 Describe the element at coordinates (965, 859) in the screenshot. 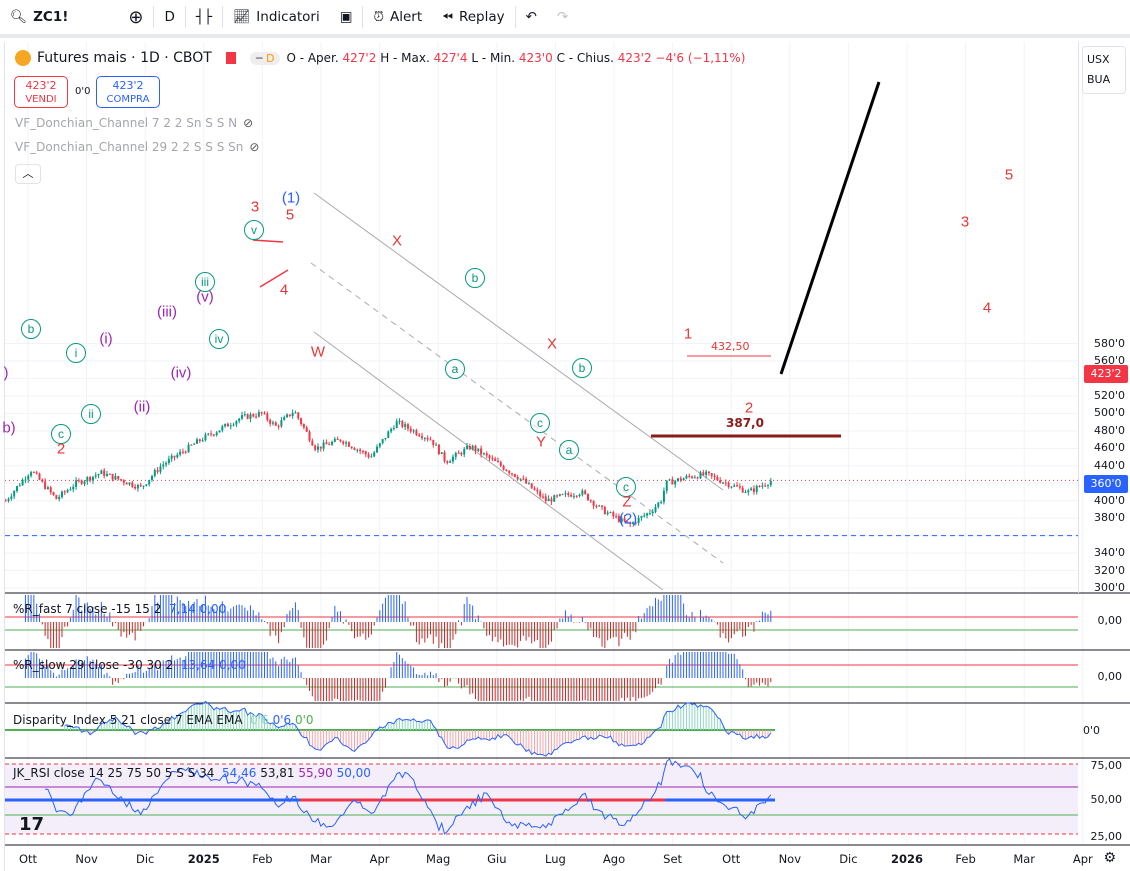

I see `time-tick: Feb` at that location.